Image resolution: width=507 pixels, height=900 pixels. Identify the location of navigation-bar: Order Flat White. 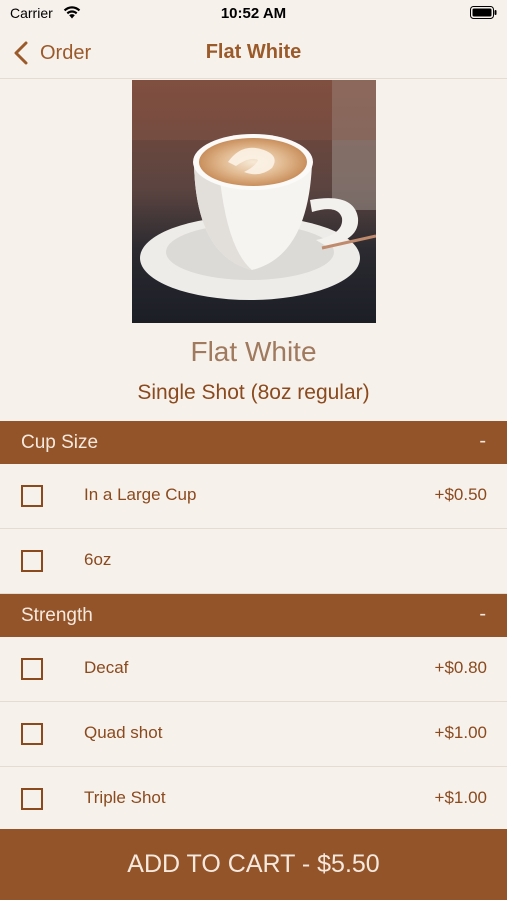
(253, 53).